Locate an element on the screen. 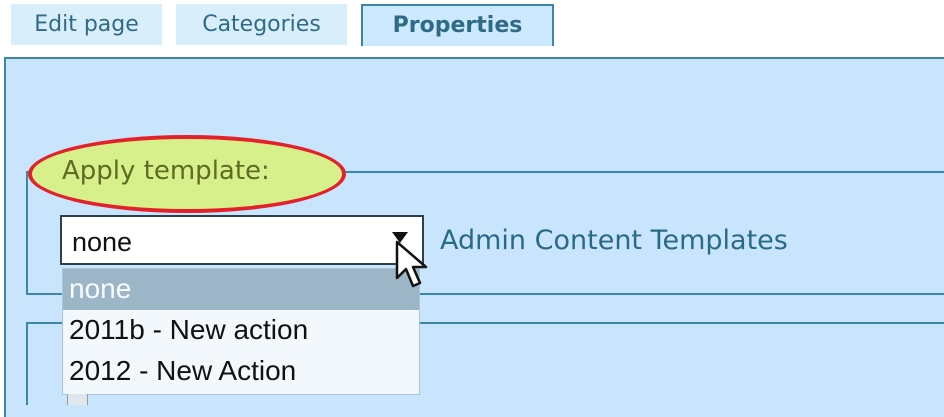  partial-control is located at coordinates (77, 399).